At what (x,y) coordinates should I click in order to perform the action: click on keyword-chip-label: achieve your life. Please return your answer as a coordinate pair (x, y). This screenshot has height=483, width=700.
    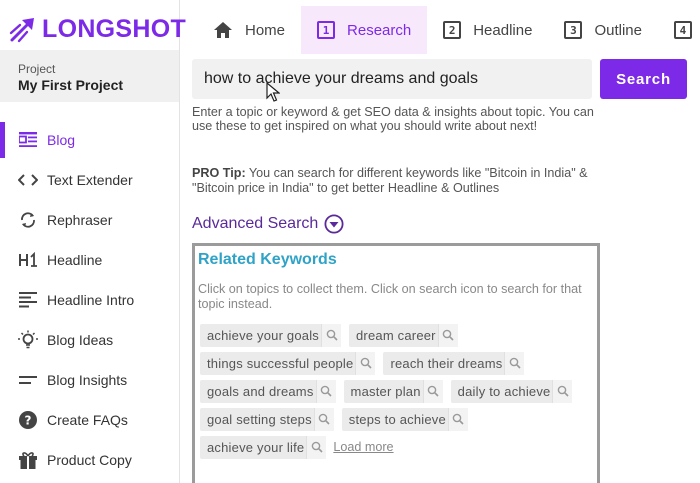
    Looking at the image, I should click on (256, 447).